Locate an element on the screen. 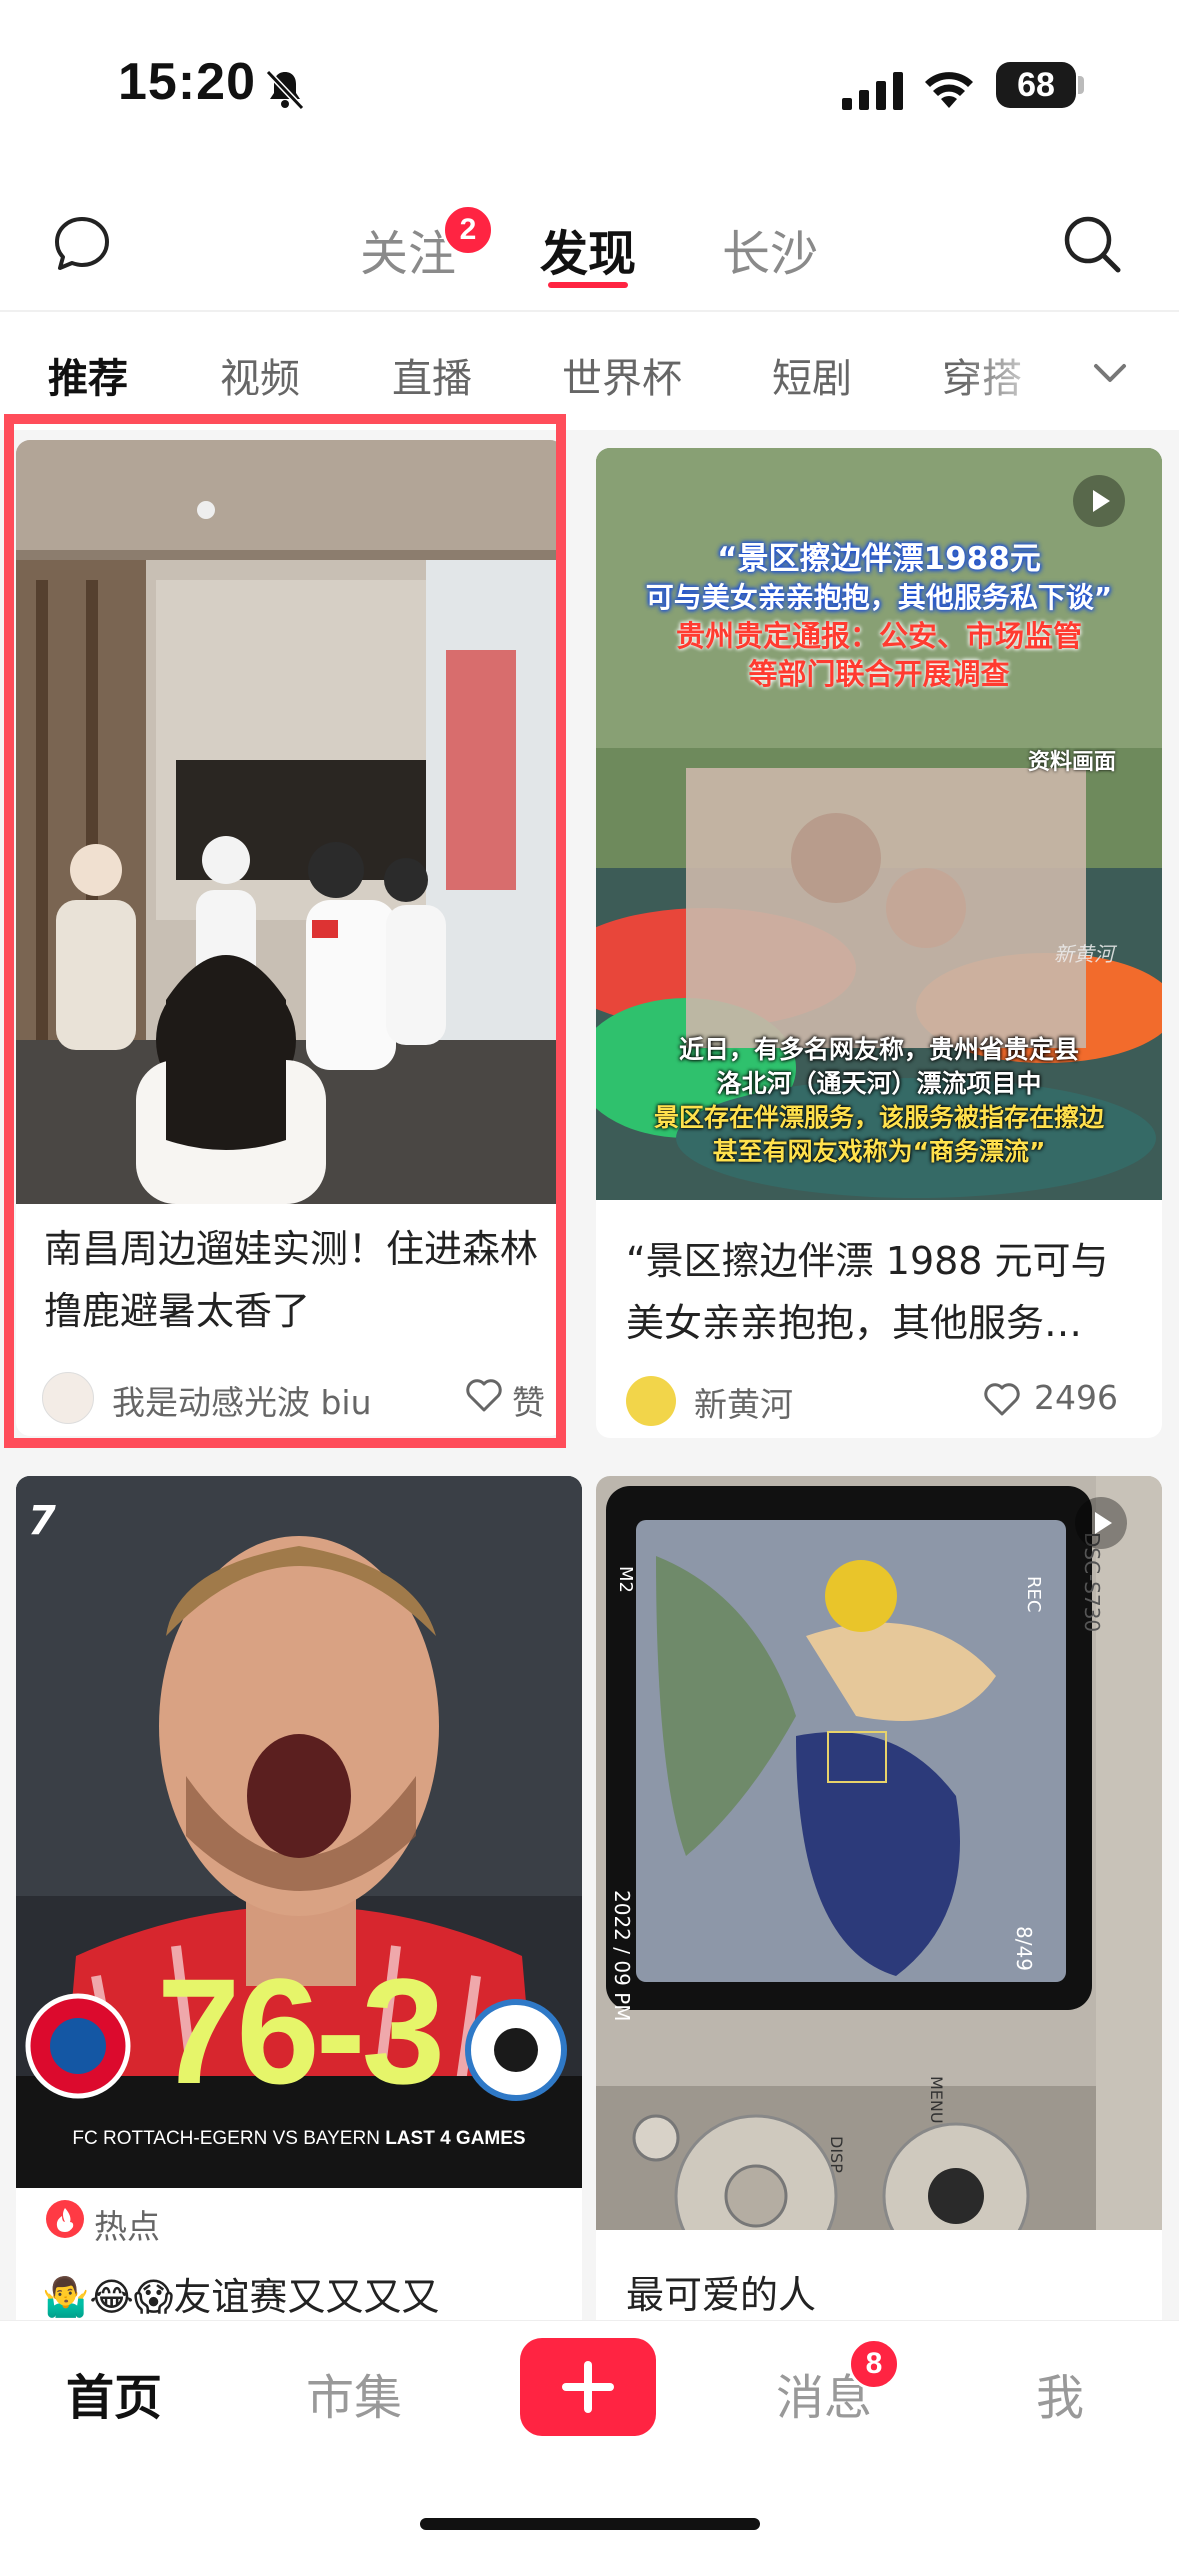 This screenshot has width=1179, height=2557. note-title: 最可爱的人 is located at coordinates (721, 2295).